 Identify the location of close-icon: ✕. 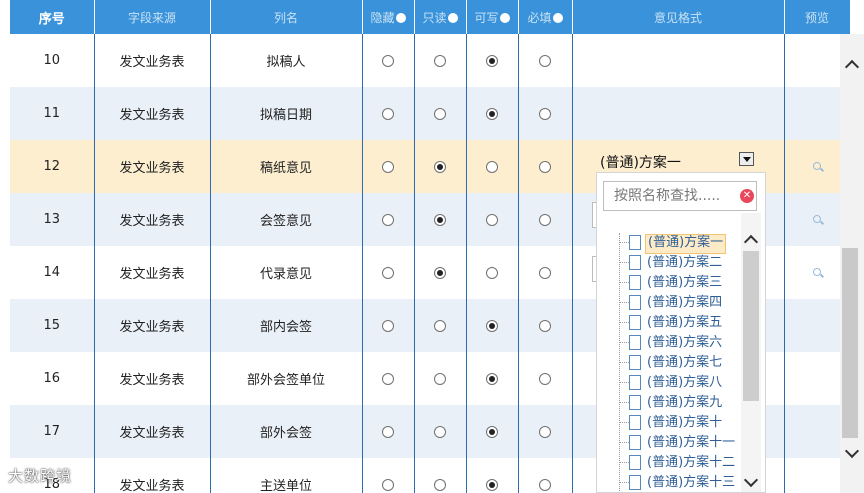
(747, 196).